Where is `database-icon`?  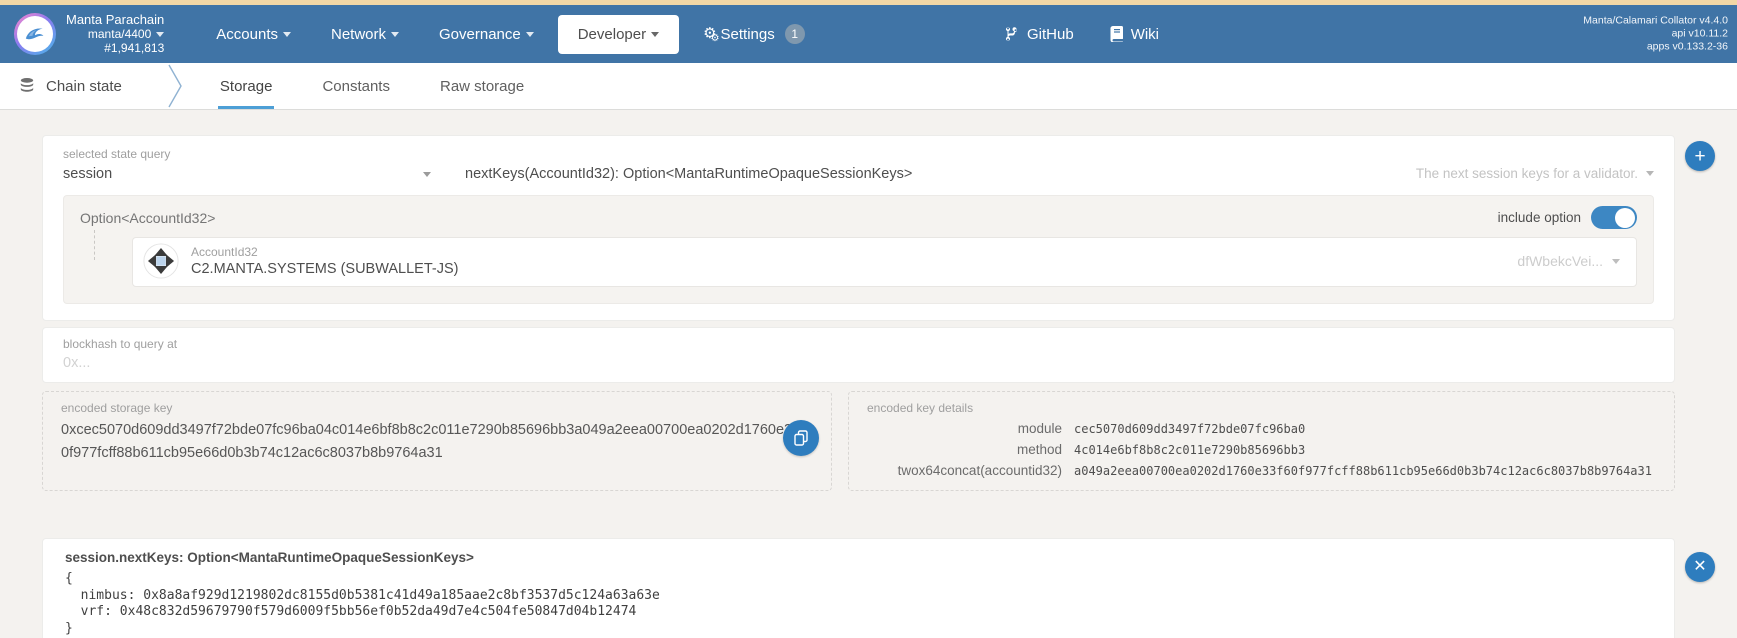 database-icon is located at coordinates (27, 85).